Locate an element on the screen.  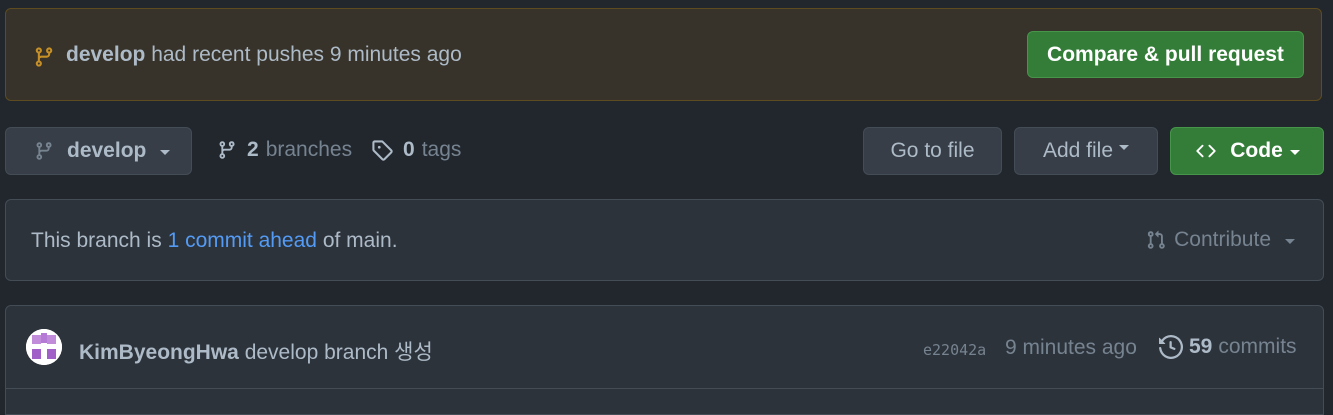
tags-label: tags is located at coordinates (441, 149).